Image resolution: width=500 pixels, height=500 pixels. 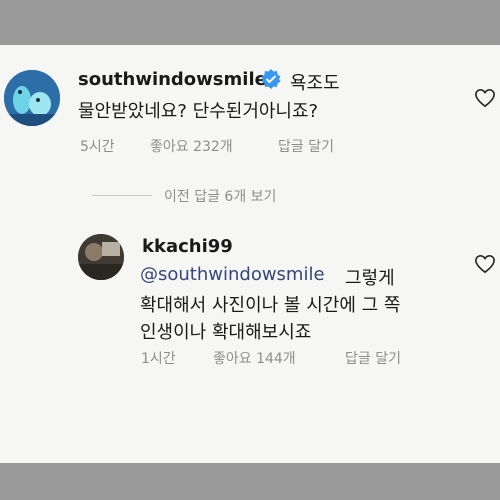 I want to click on view-previous-replies: 이전 답글 6개 보기, so click(x=220, y=196).